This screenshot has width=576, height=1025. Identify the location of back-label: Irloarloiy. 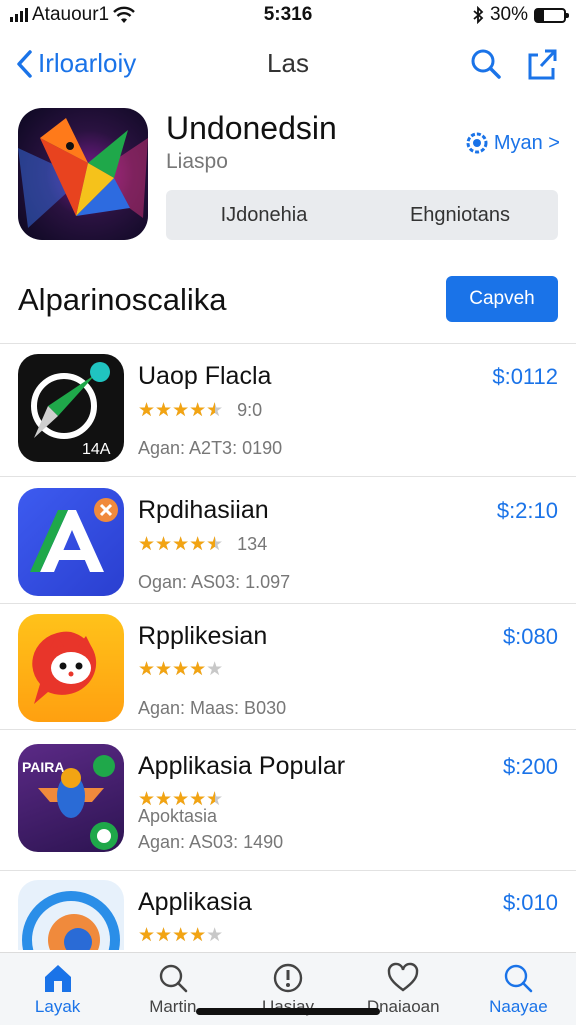
(87, 63).